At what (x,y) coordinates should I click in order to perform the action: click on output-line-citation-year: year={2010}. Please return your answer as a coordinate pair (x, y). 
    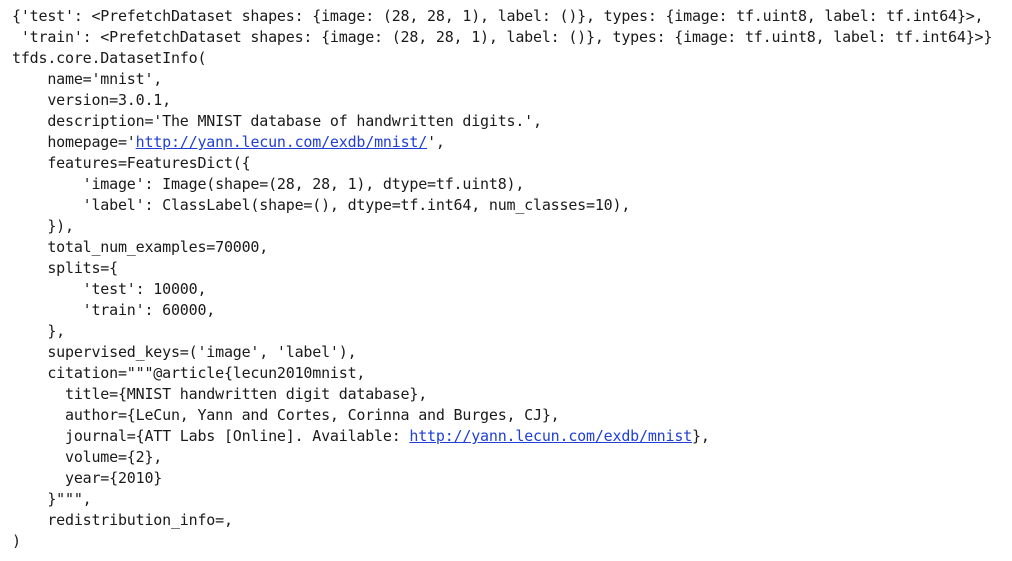
    Looking at the image, I should click on (87, 478).